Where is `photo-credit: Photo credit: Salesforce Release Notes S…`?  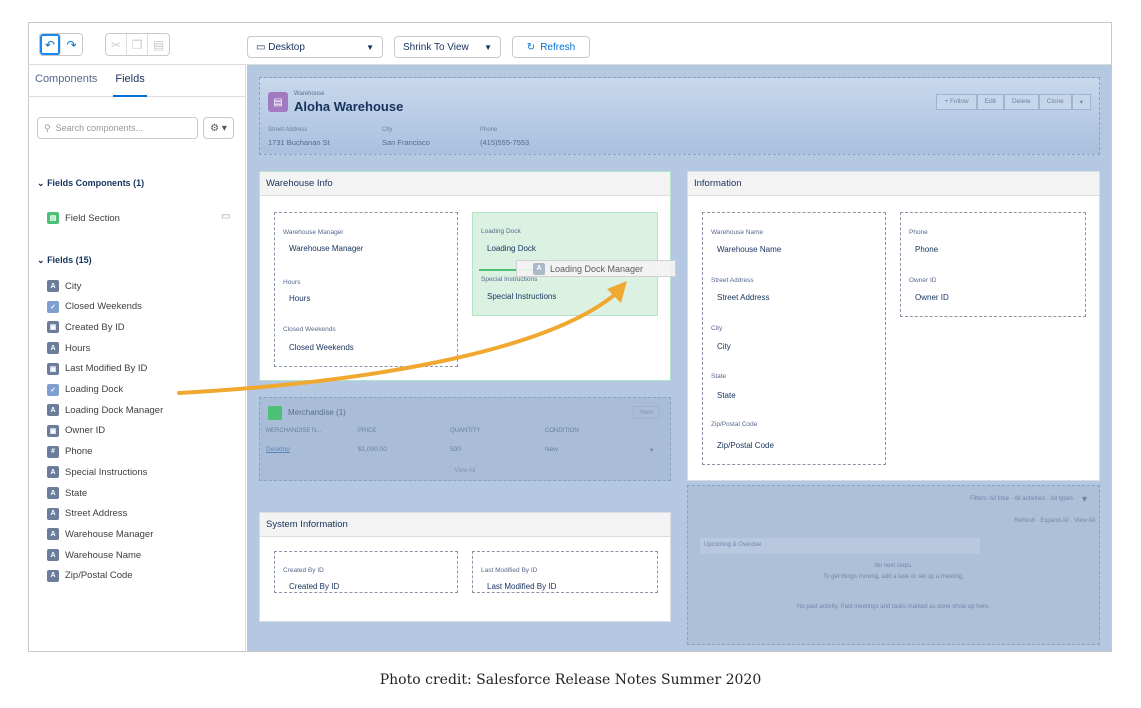
photo-credit: Photo credit: Salesforce Release Notes S… is located at coordinates (570, 680).